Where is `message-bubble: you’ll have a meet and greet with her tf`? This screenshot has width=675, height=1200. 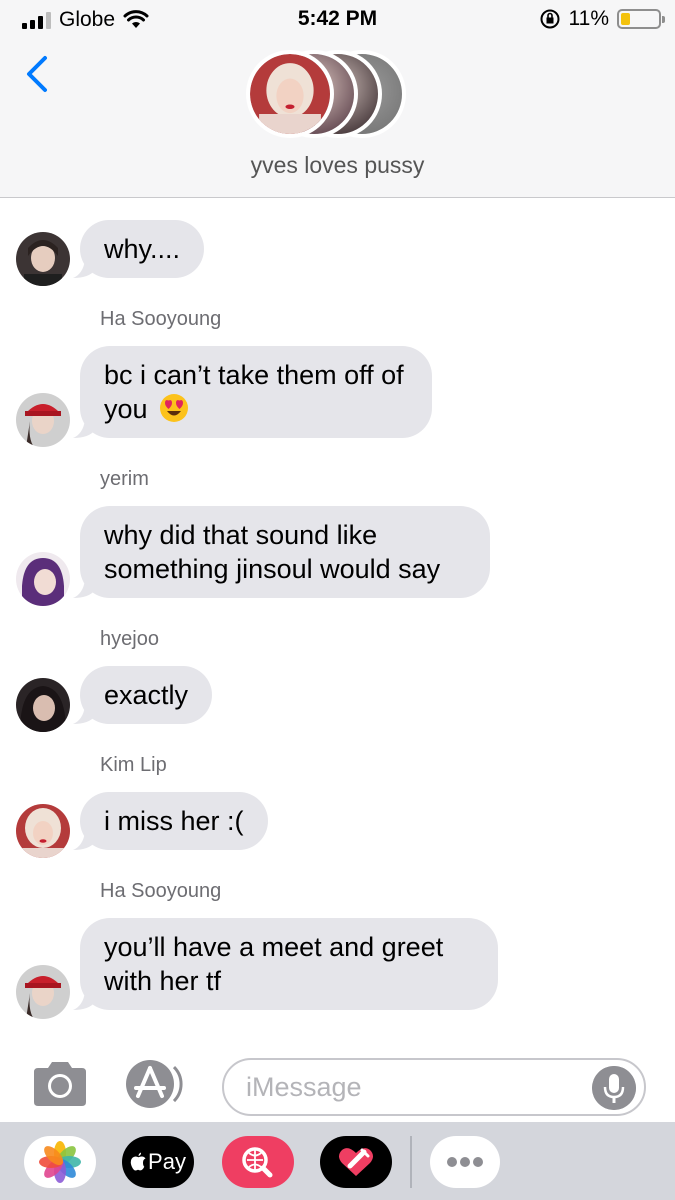 message-bubble: you’ll have a meet and greet with her tf is located at coordinates (285, 964).